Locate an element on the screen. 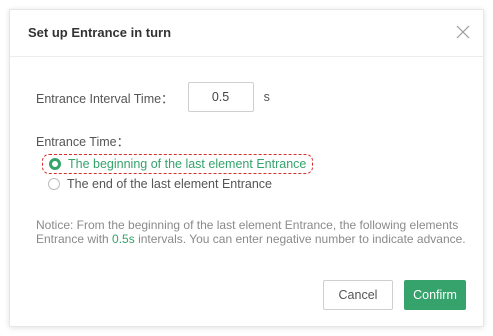 The image size is (493, 336). interval-row: Entrance Interval Time： s is located at coordinates (153, 97).